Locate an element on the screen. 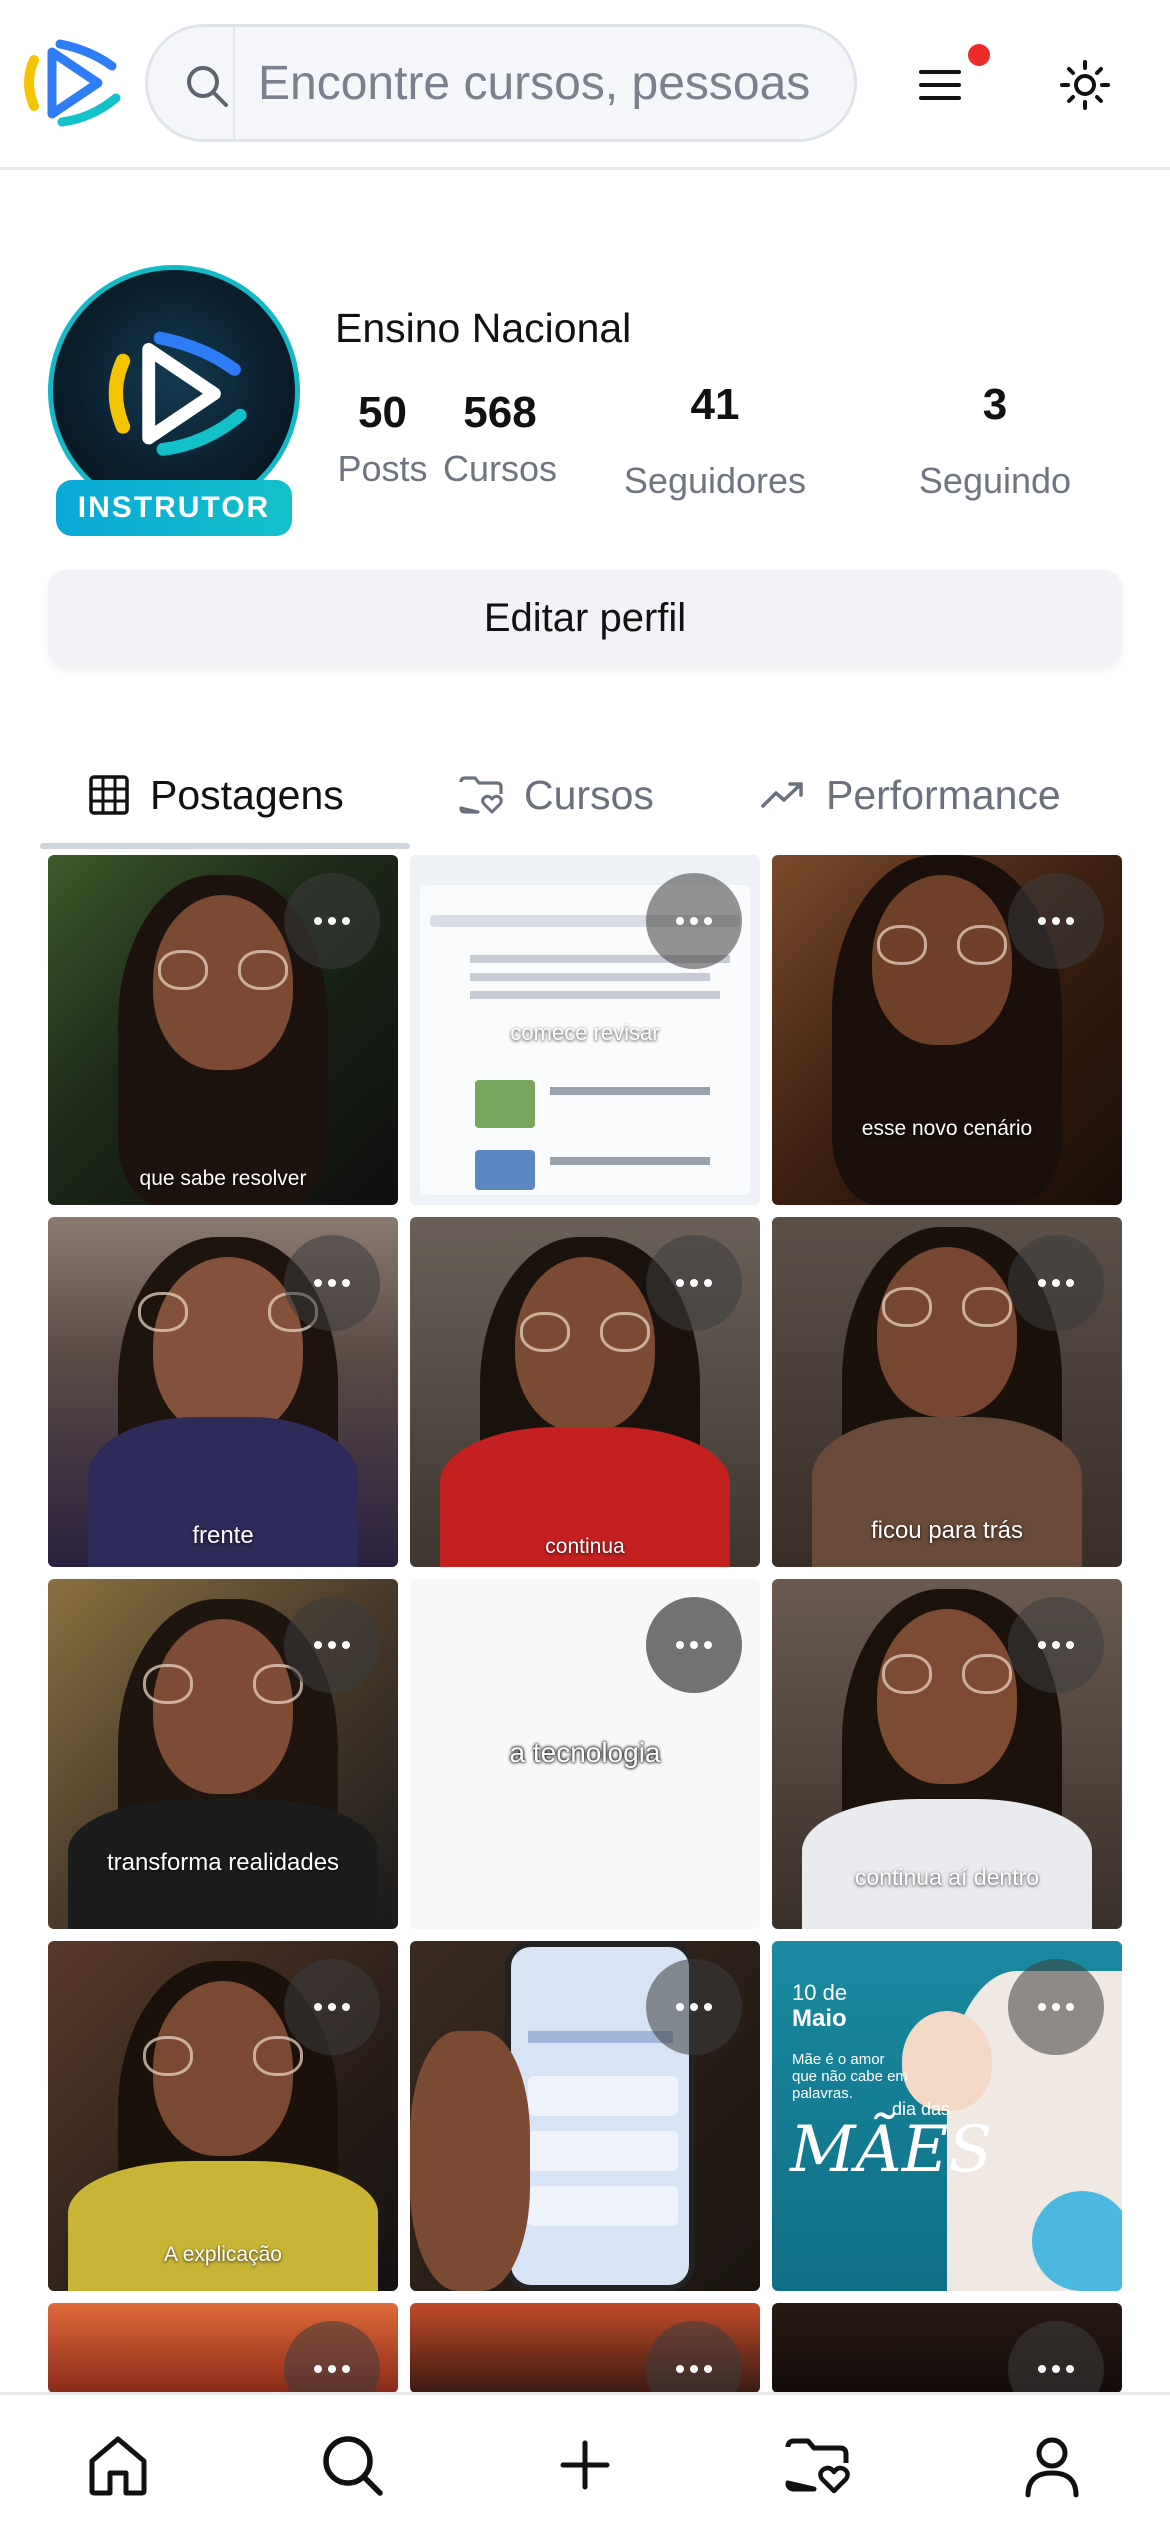 The image size is (1170, 2532). nav-create-button is located at coordinates (585, 2465).